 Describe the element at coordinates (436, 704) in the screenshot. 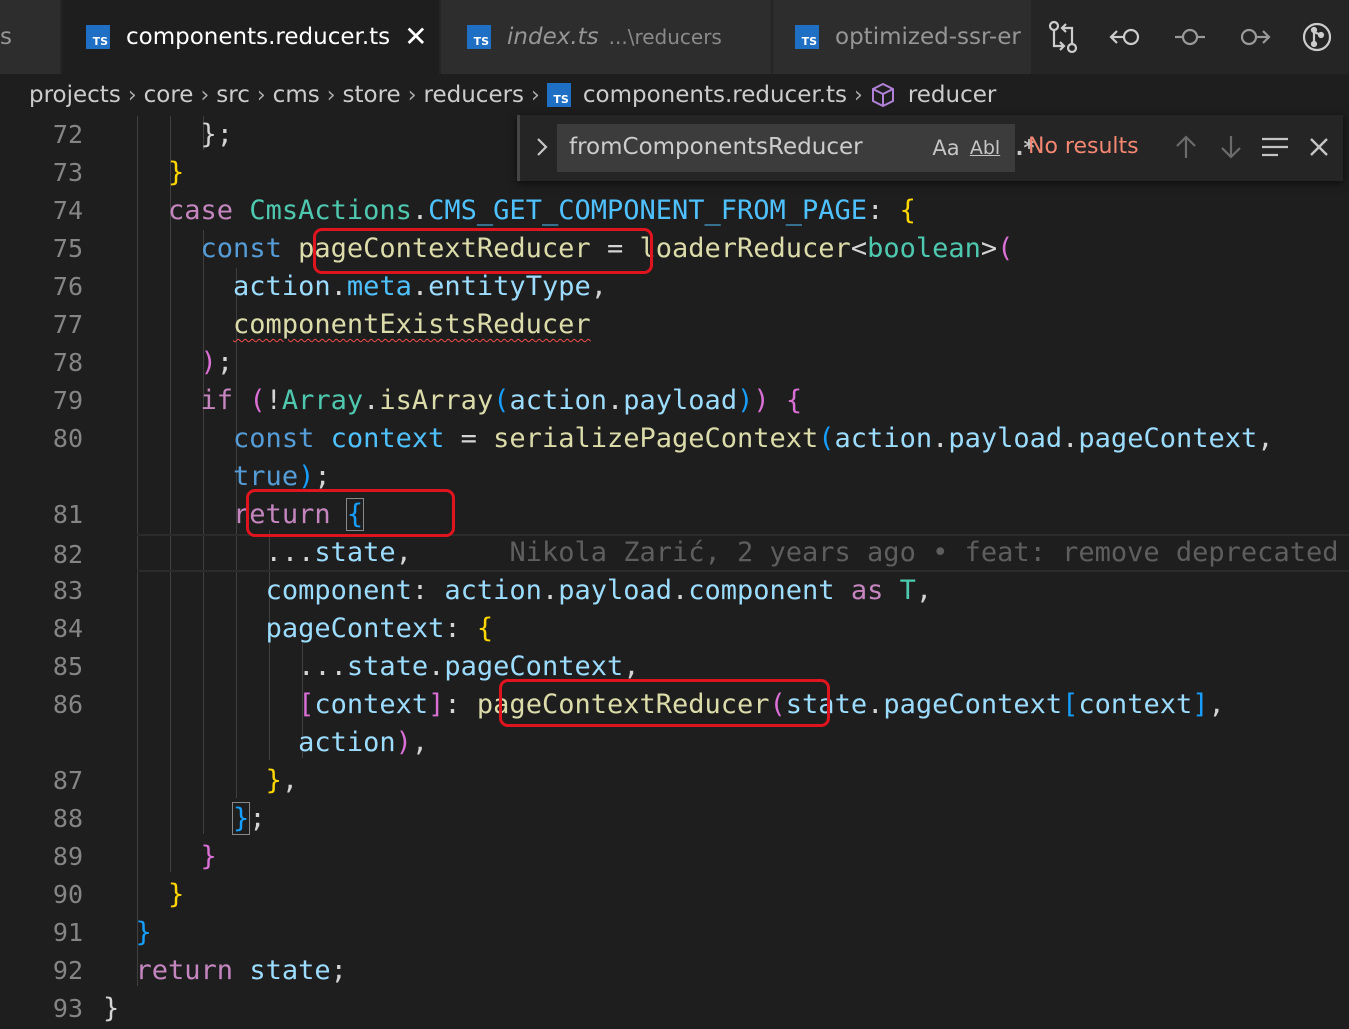

I see `bracket: ]` at that location.